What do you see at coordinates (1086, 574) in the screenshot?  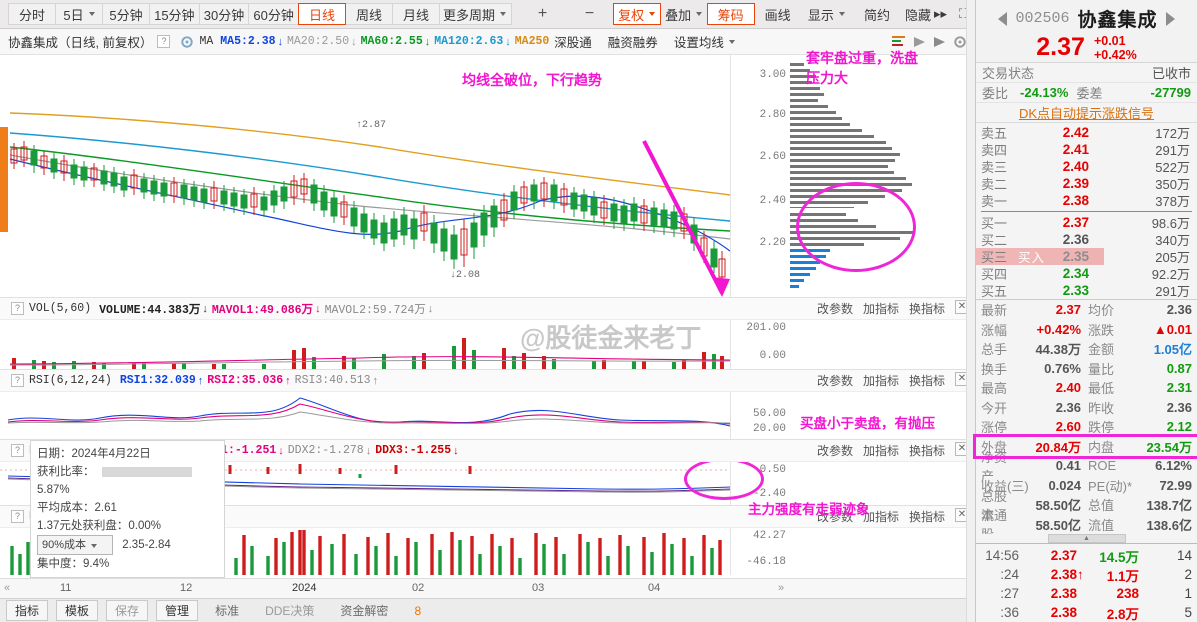 I see `tick-row: :24 2.38 ↑ 1.1万 2` at bounding box center [1086, 574].